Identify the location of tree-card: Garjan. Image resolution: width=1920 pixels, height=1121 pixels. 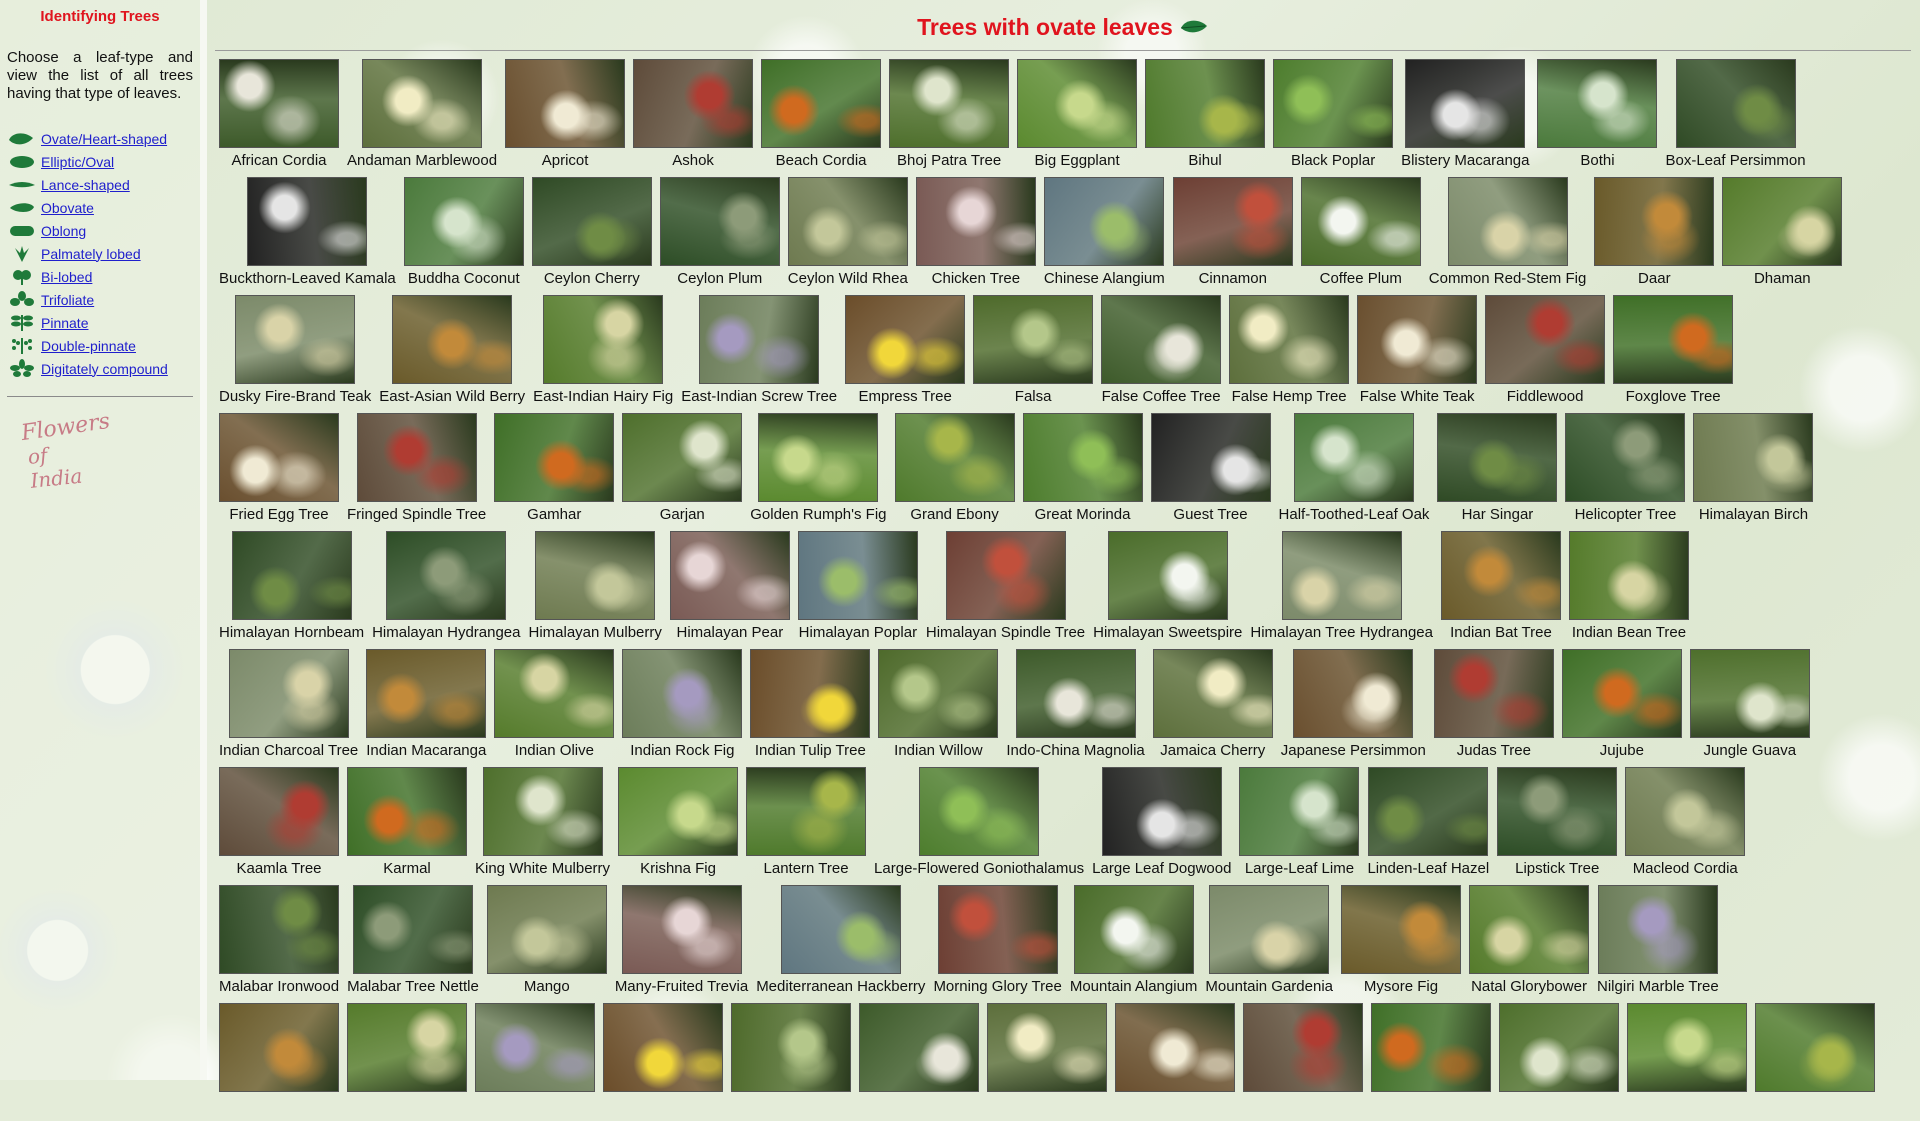
(682, 468).